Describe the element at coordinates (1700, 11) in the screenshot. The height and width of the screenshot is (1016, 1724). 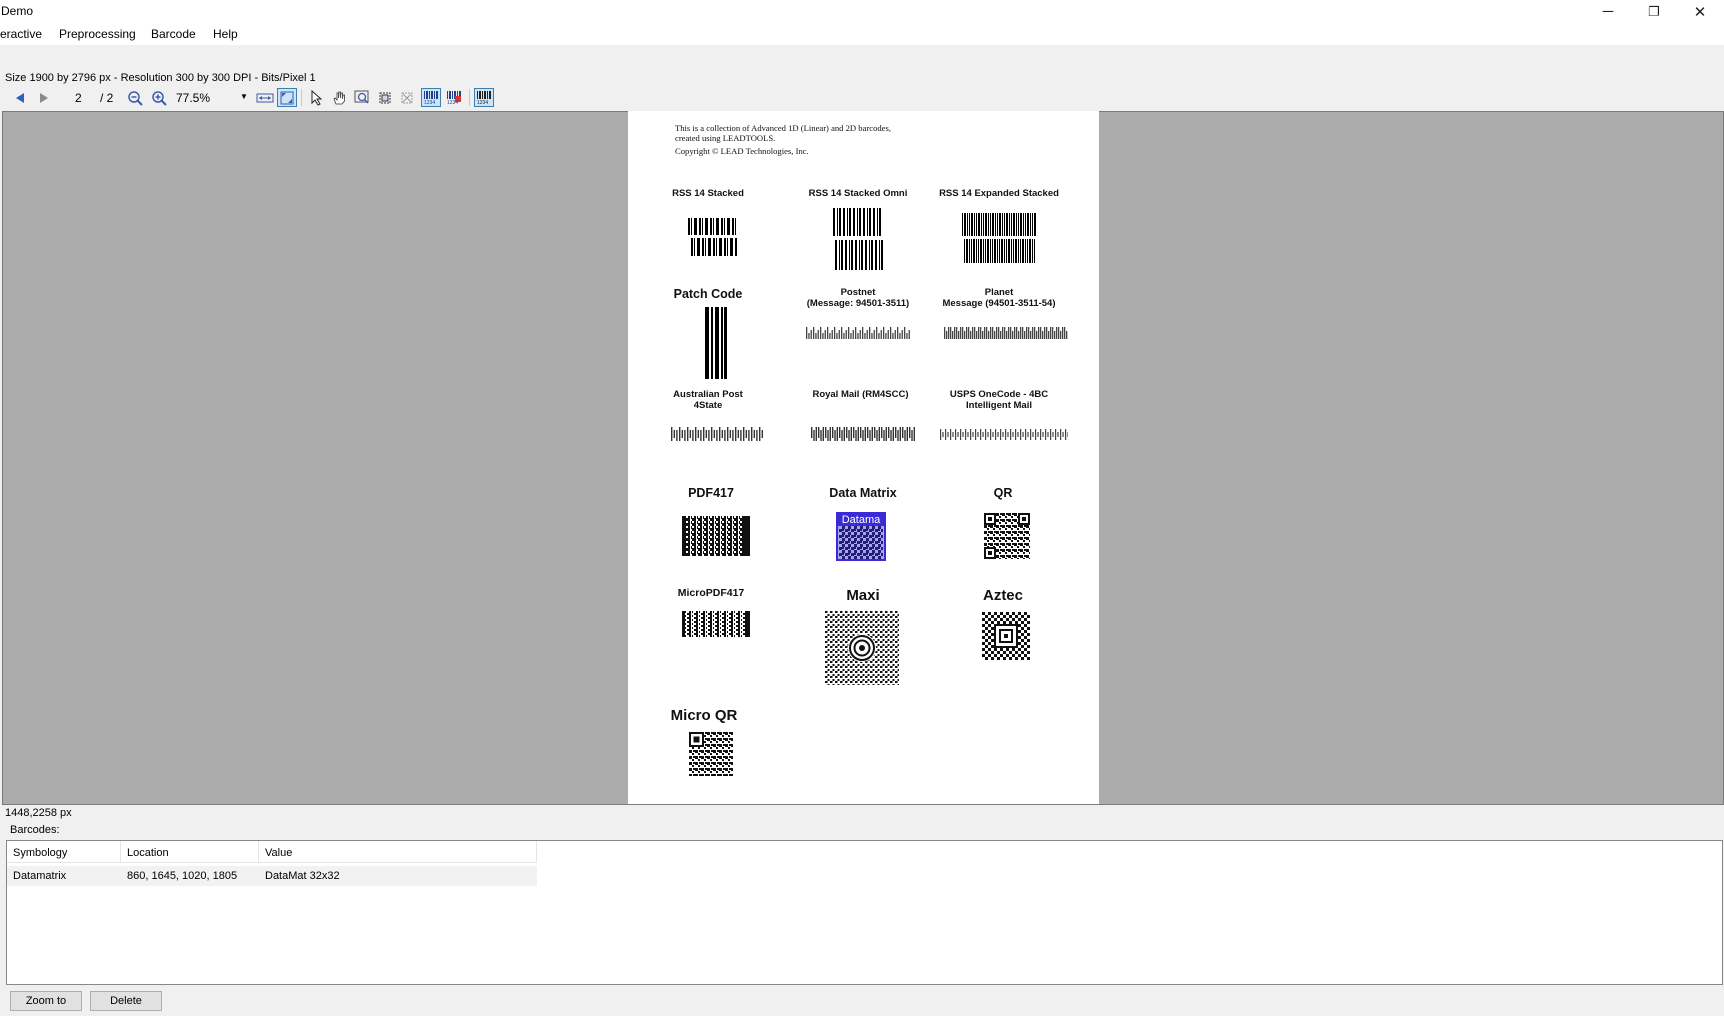
I see `close-icon: ✕` at that location.